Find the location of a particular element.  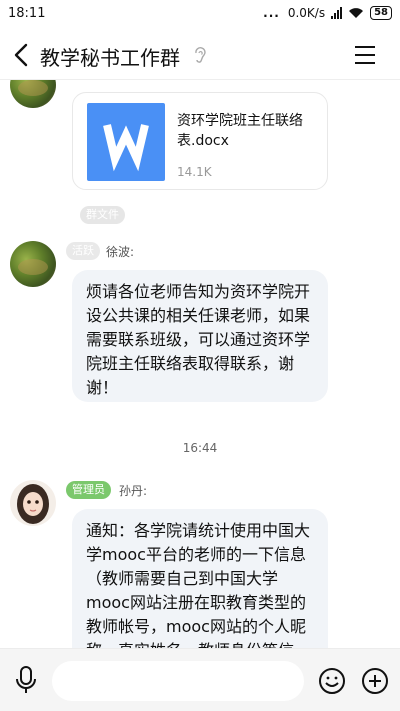

file-name: 资环学院班主任联络表.docx is located at coordinates (240, 131).